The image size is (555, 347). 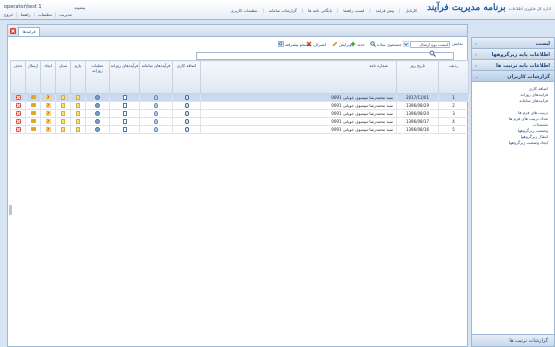 I want to click on row-number: 9091, so click(x=336, y=105).